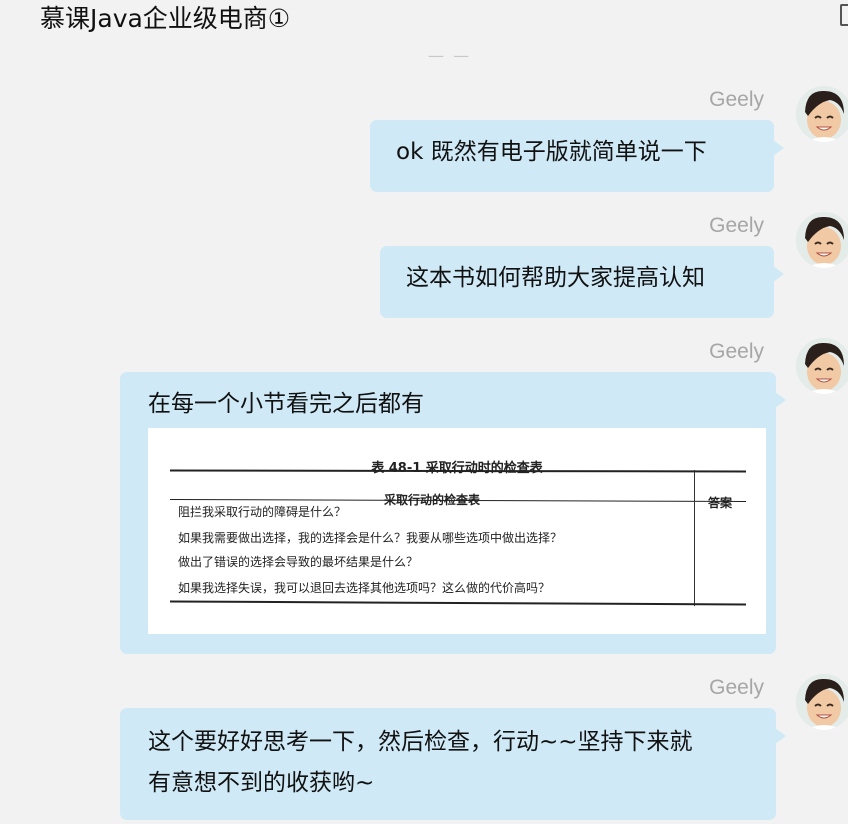 The height and width of the screenshot is (824, 848). I want to click on message-bubble: ok 既然有电子版就简单说一下, so click(577, 156).